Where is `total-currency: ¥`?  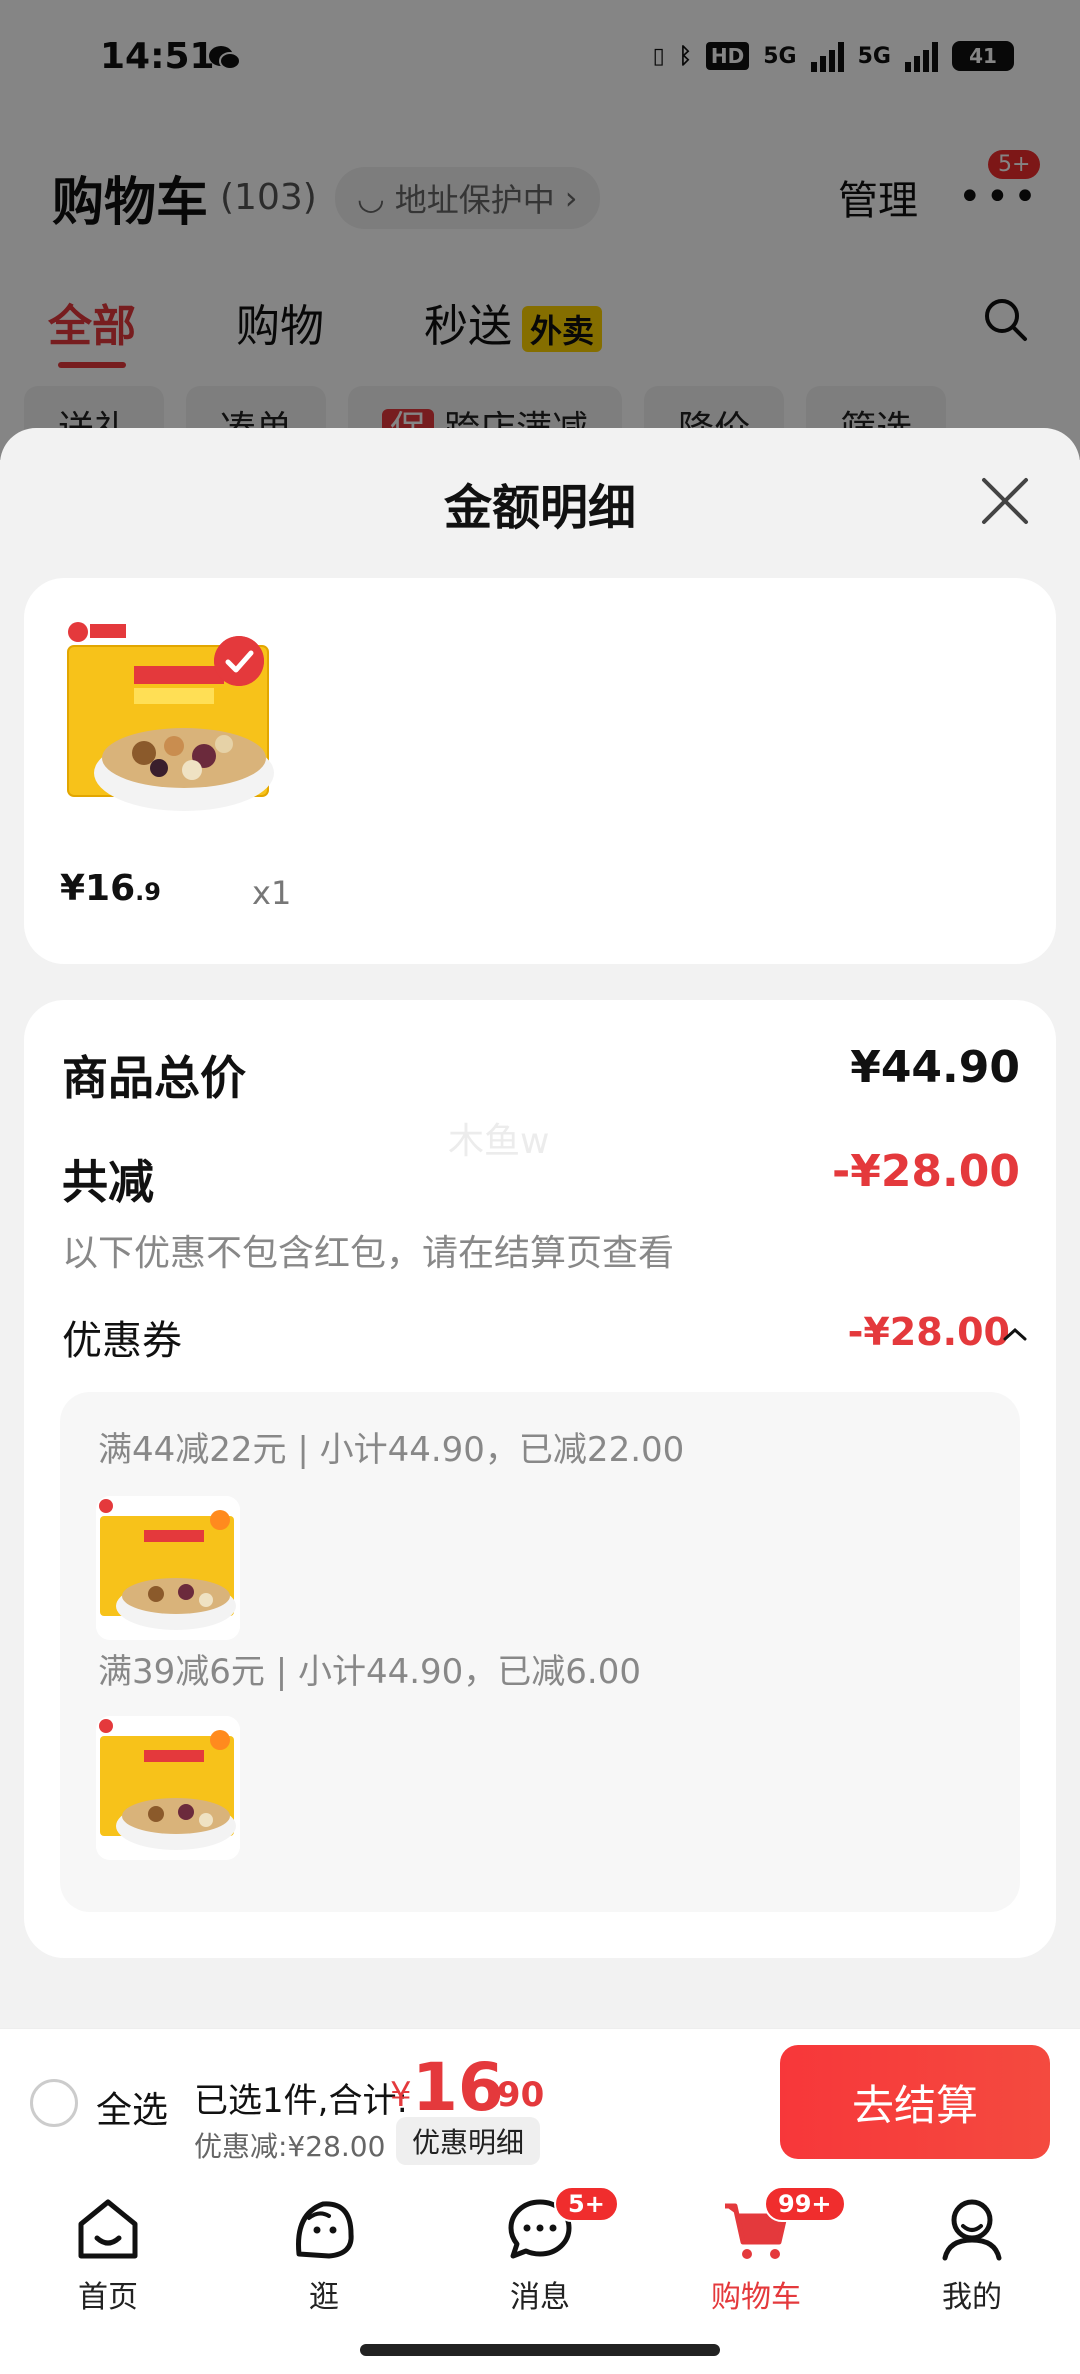
total-currency: ¥ is located at coordinates (401, 2095).